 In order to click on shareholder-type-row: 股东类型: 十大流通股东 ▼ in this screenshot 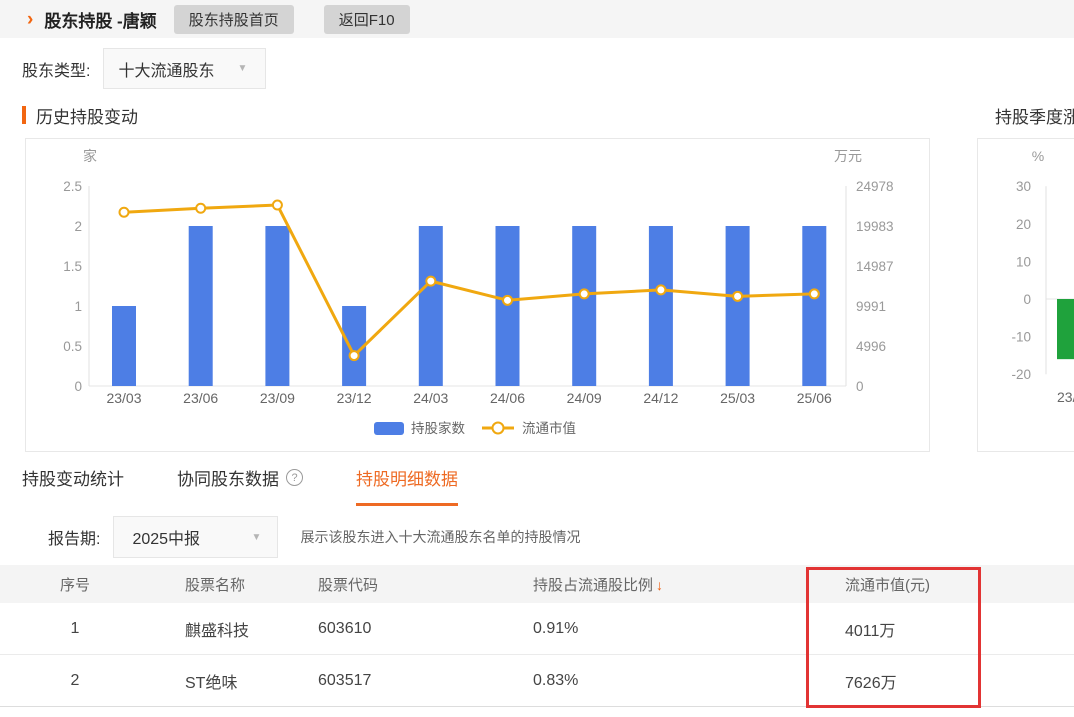, I will do `click(144, 68)`.